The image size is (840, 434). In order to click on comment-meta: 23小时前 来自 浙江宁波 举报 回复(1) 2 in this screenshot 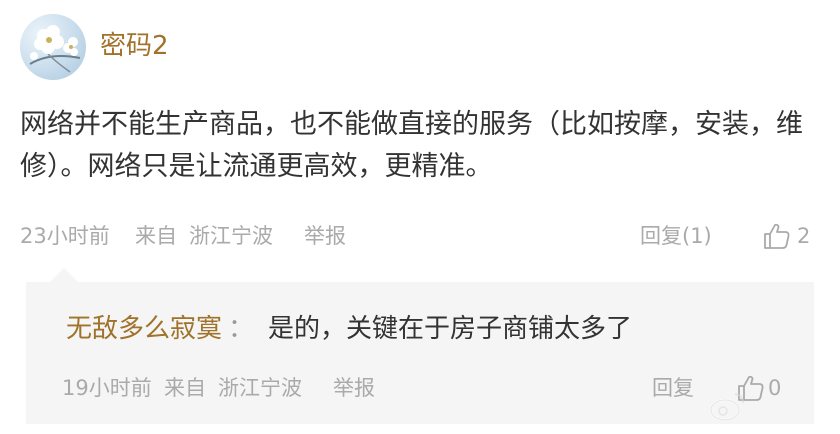, I will do `click(420, 236)`.